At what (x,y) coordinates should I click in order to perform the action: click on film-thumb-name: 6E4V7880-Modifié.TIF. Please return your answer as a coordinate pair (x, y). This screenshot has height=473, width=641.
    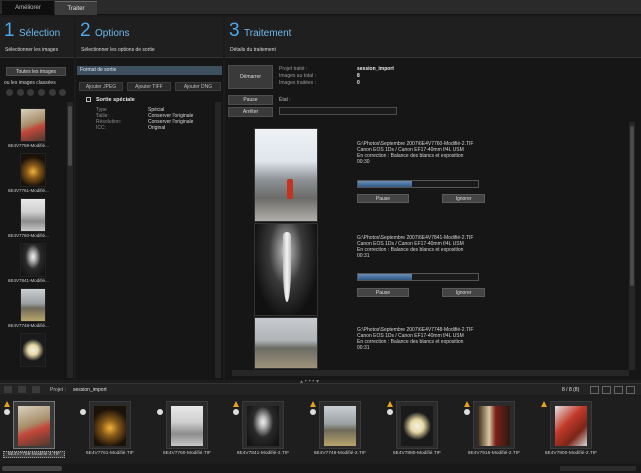
    Looking at the image, I should click on (417, 453).